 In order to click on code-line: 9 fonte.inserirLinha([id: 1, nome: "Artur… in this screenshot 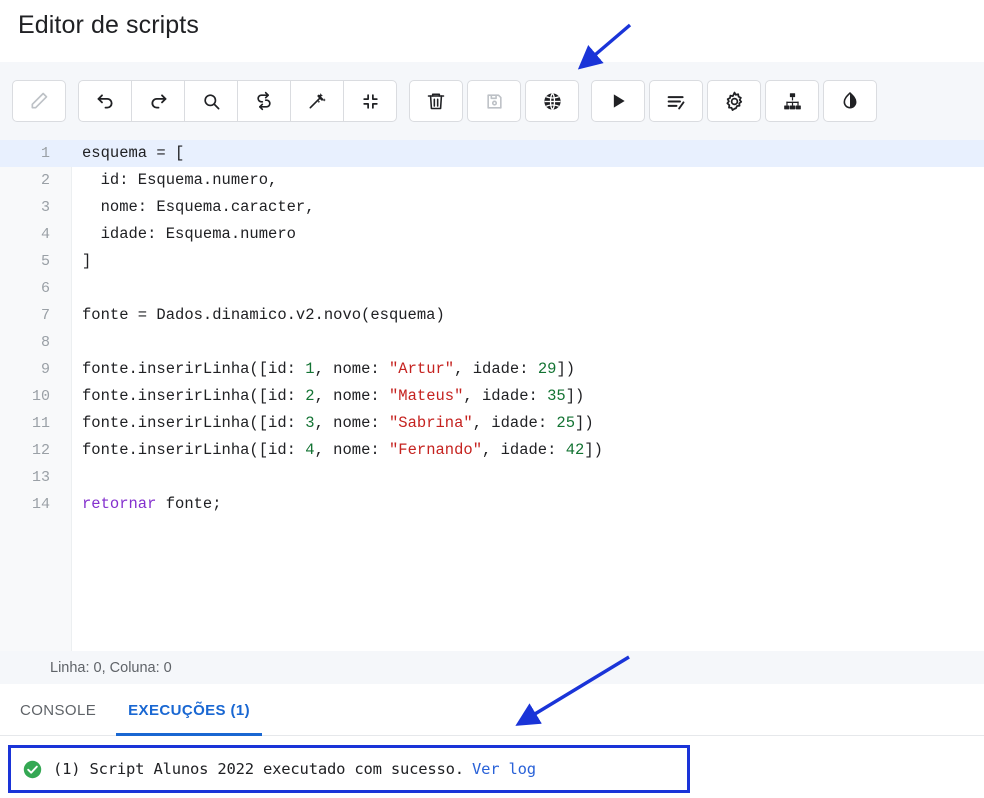, I will do `click(492, 369)`.